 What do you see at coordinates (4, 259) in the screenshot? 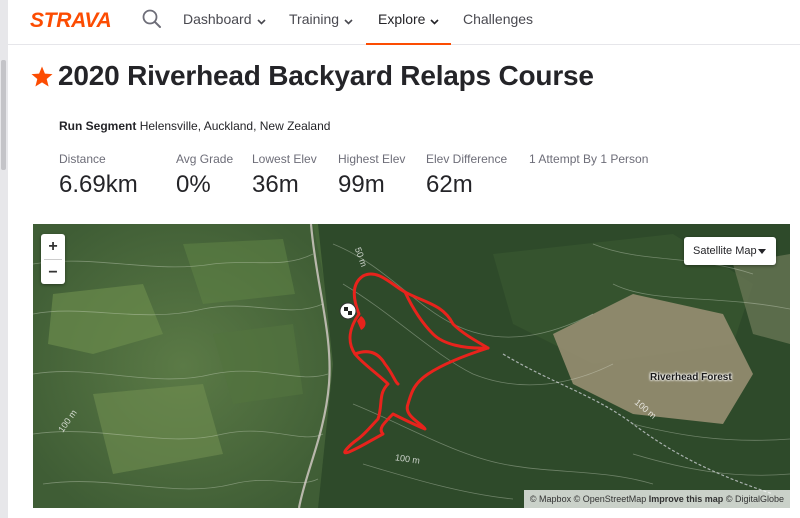
I see `left-scrollbar` at bounding box center [4, 259].